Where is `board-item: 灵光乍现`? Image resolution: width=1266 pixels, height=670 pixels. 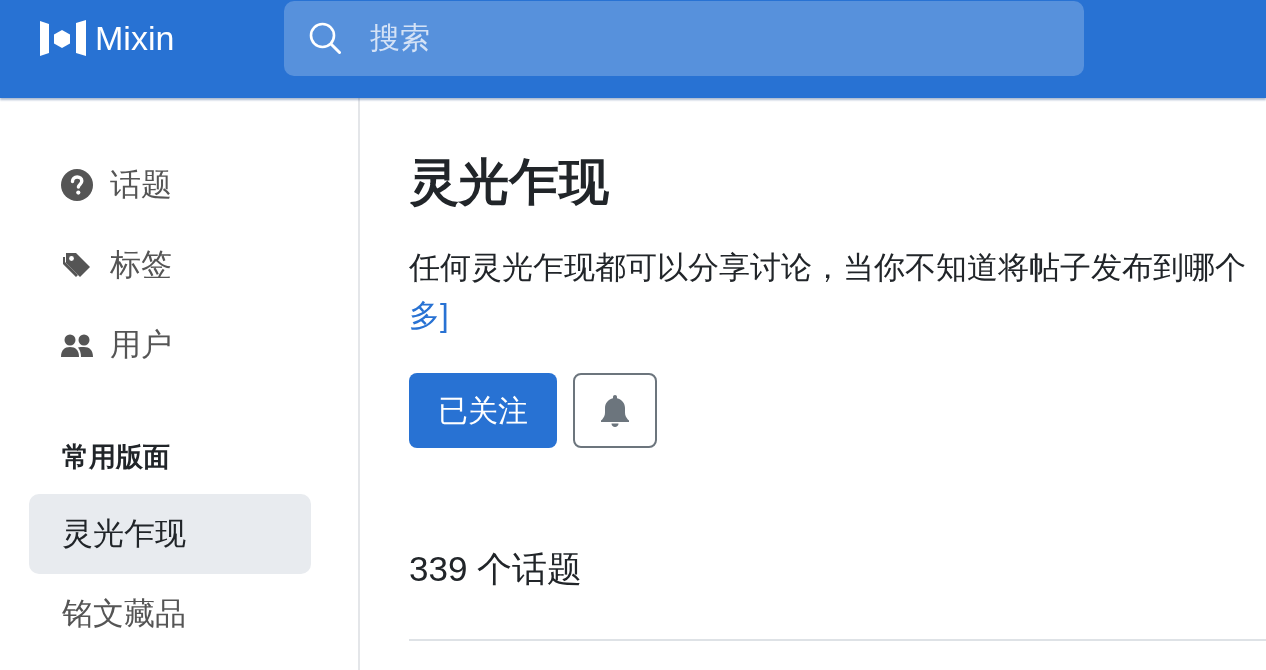
board-item: 灵光乍现 is located at coordinates (170, 534).